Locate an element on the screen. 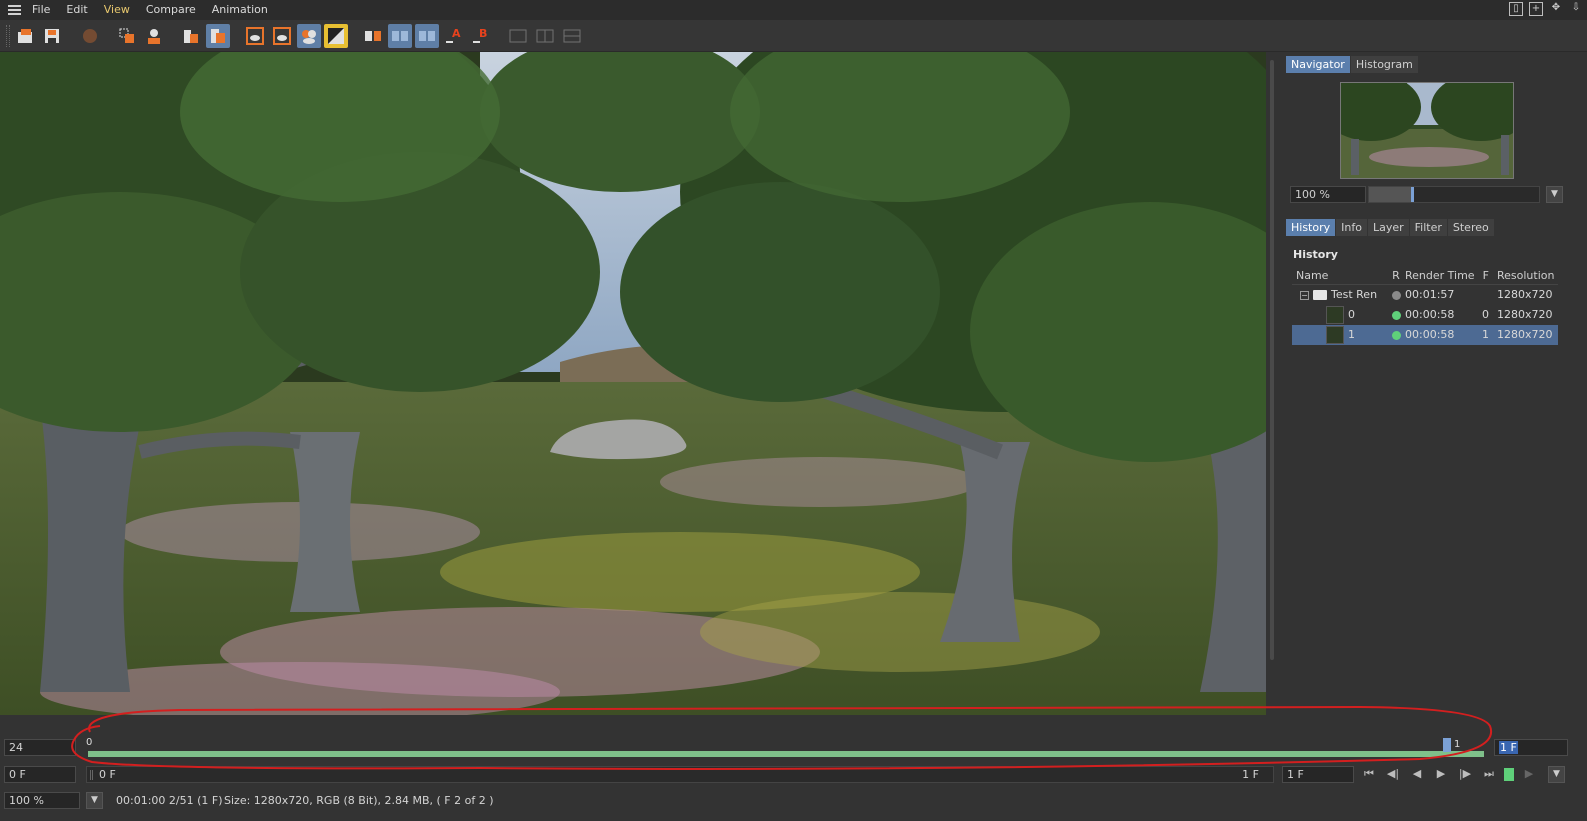 The width and height of the screenshot is (1587, 821). history-row-status is located at coordinates (1396, 295).